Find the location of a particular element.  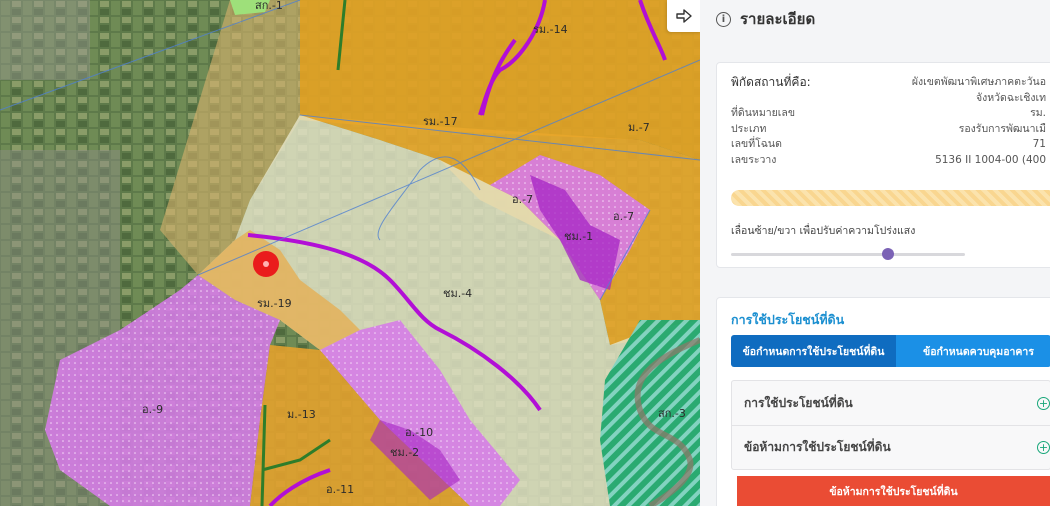

accordion-label: ข้อห้ามการใช้ประโยชน์ที่ดิน is located at coordinates (817, 447).